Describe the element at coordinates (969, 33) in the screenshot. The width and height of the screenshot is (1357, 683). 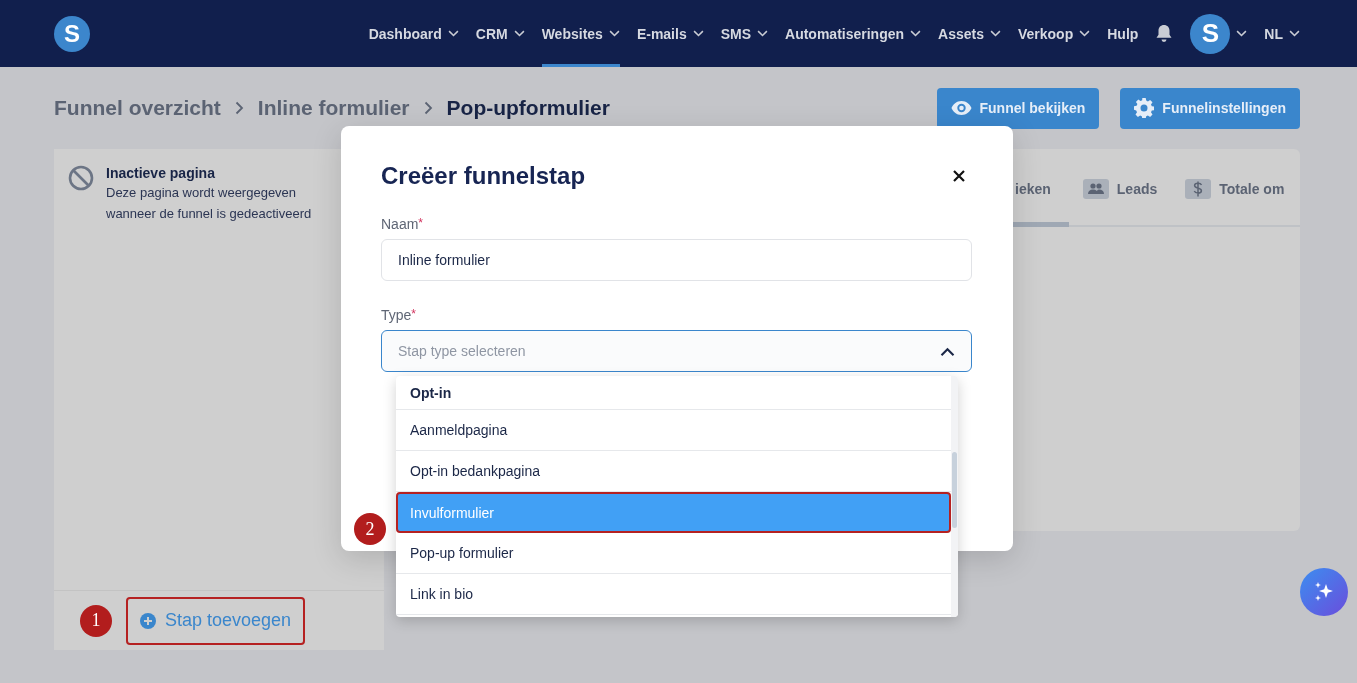
I see `nav-menu-item: Assets` at that location.